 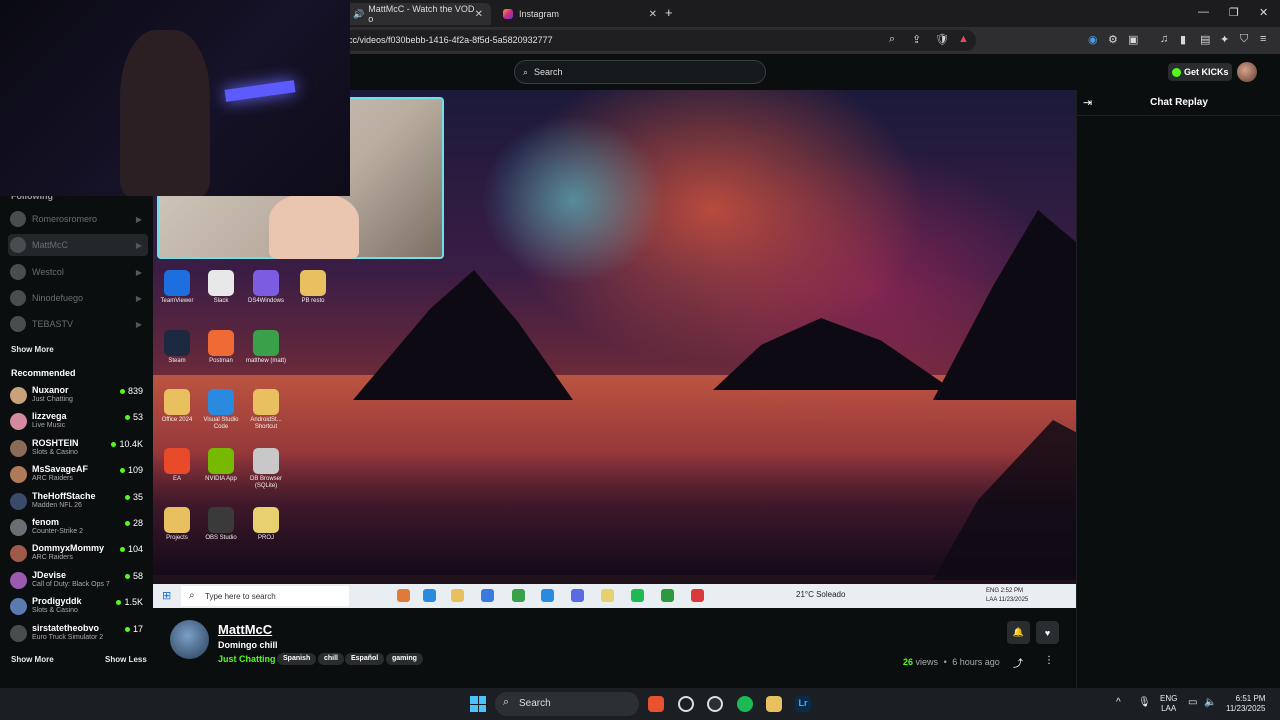 What do you see at coordinates (167, 596) in the screenshot?
I see `windows-start-icon: ⊞` at bounding box center [167, 596].